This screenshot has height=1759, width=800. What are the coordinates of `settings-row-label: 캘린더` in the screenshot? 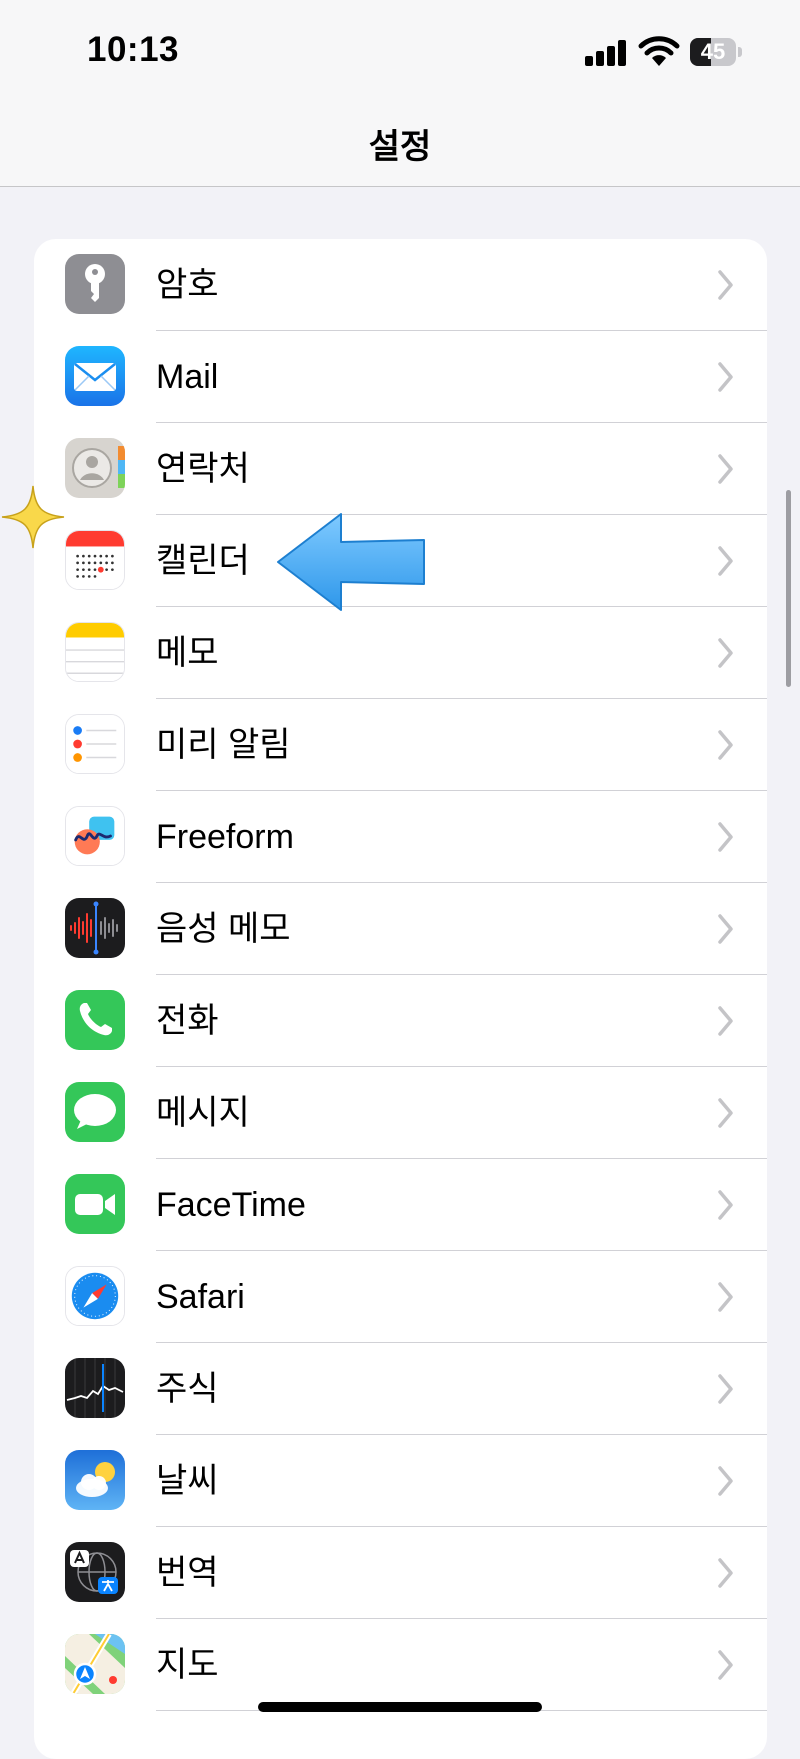 It's located at (203, 561).